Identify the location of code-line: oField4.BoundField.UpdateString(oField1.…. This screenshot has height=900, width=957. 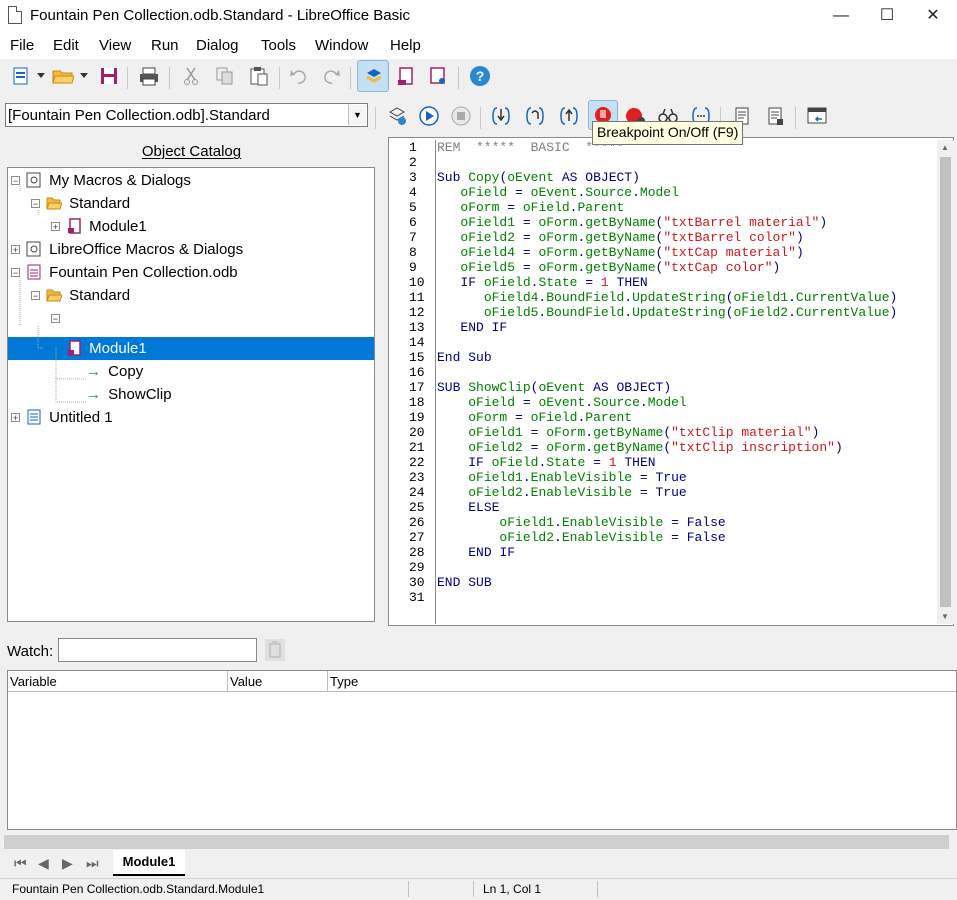
(667, 297).